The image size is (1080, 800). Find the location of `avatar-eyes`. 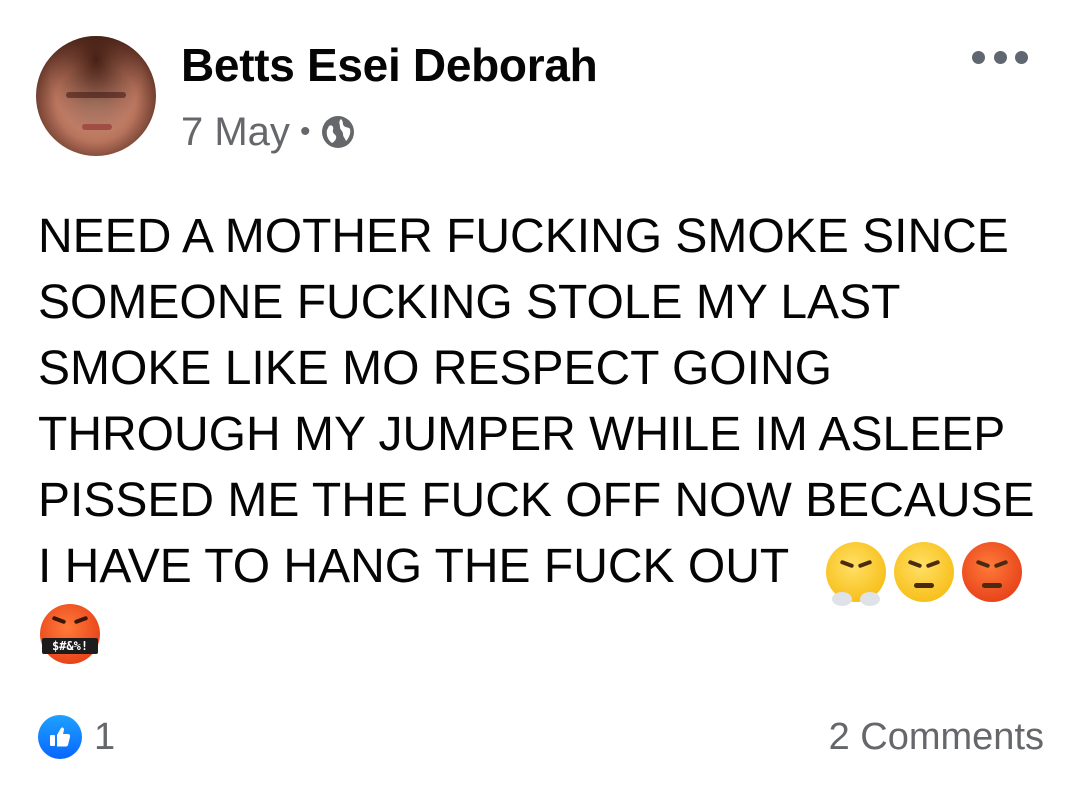

avatar-eyes is located at coordinates (96, 95).